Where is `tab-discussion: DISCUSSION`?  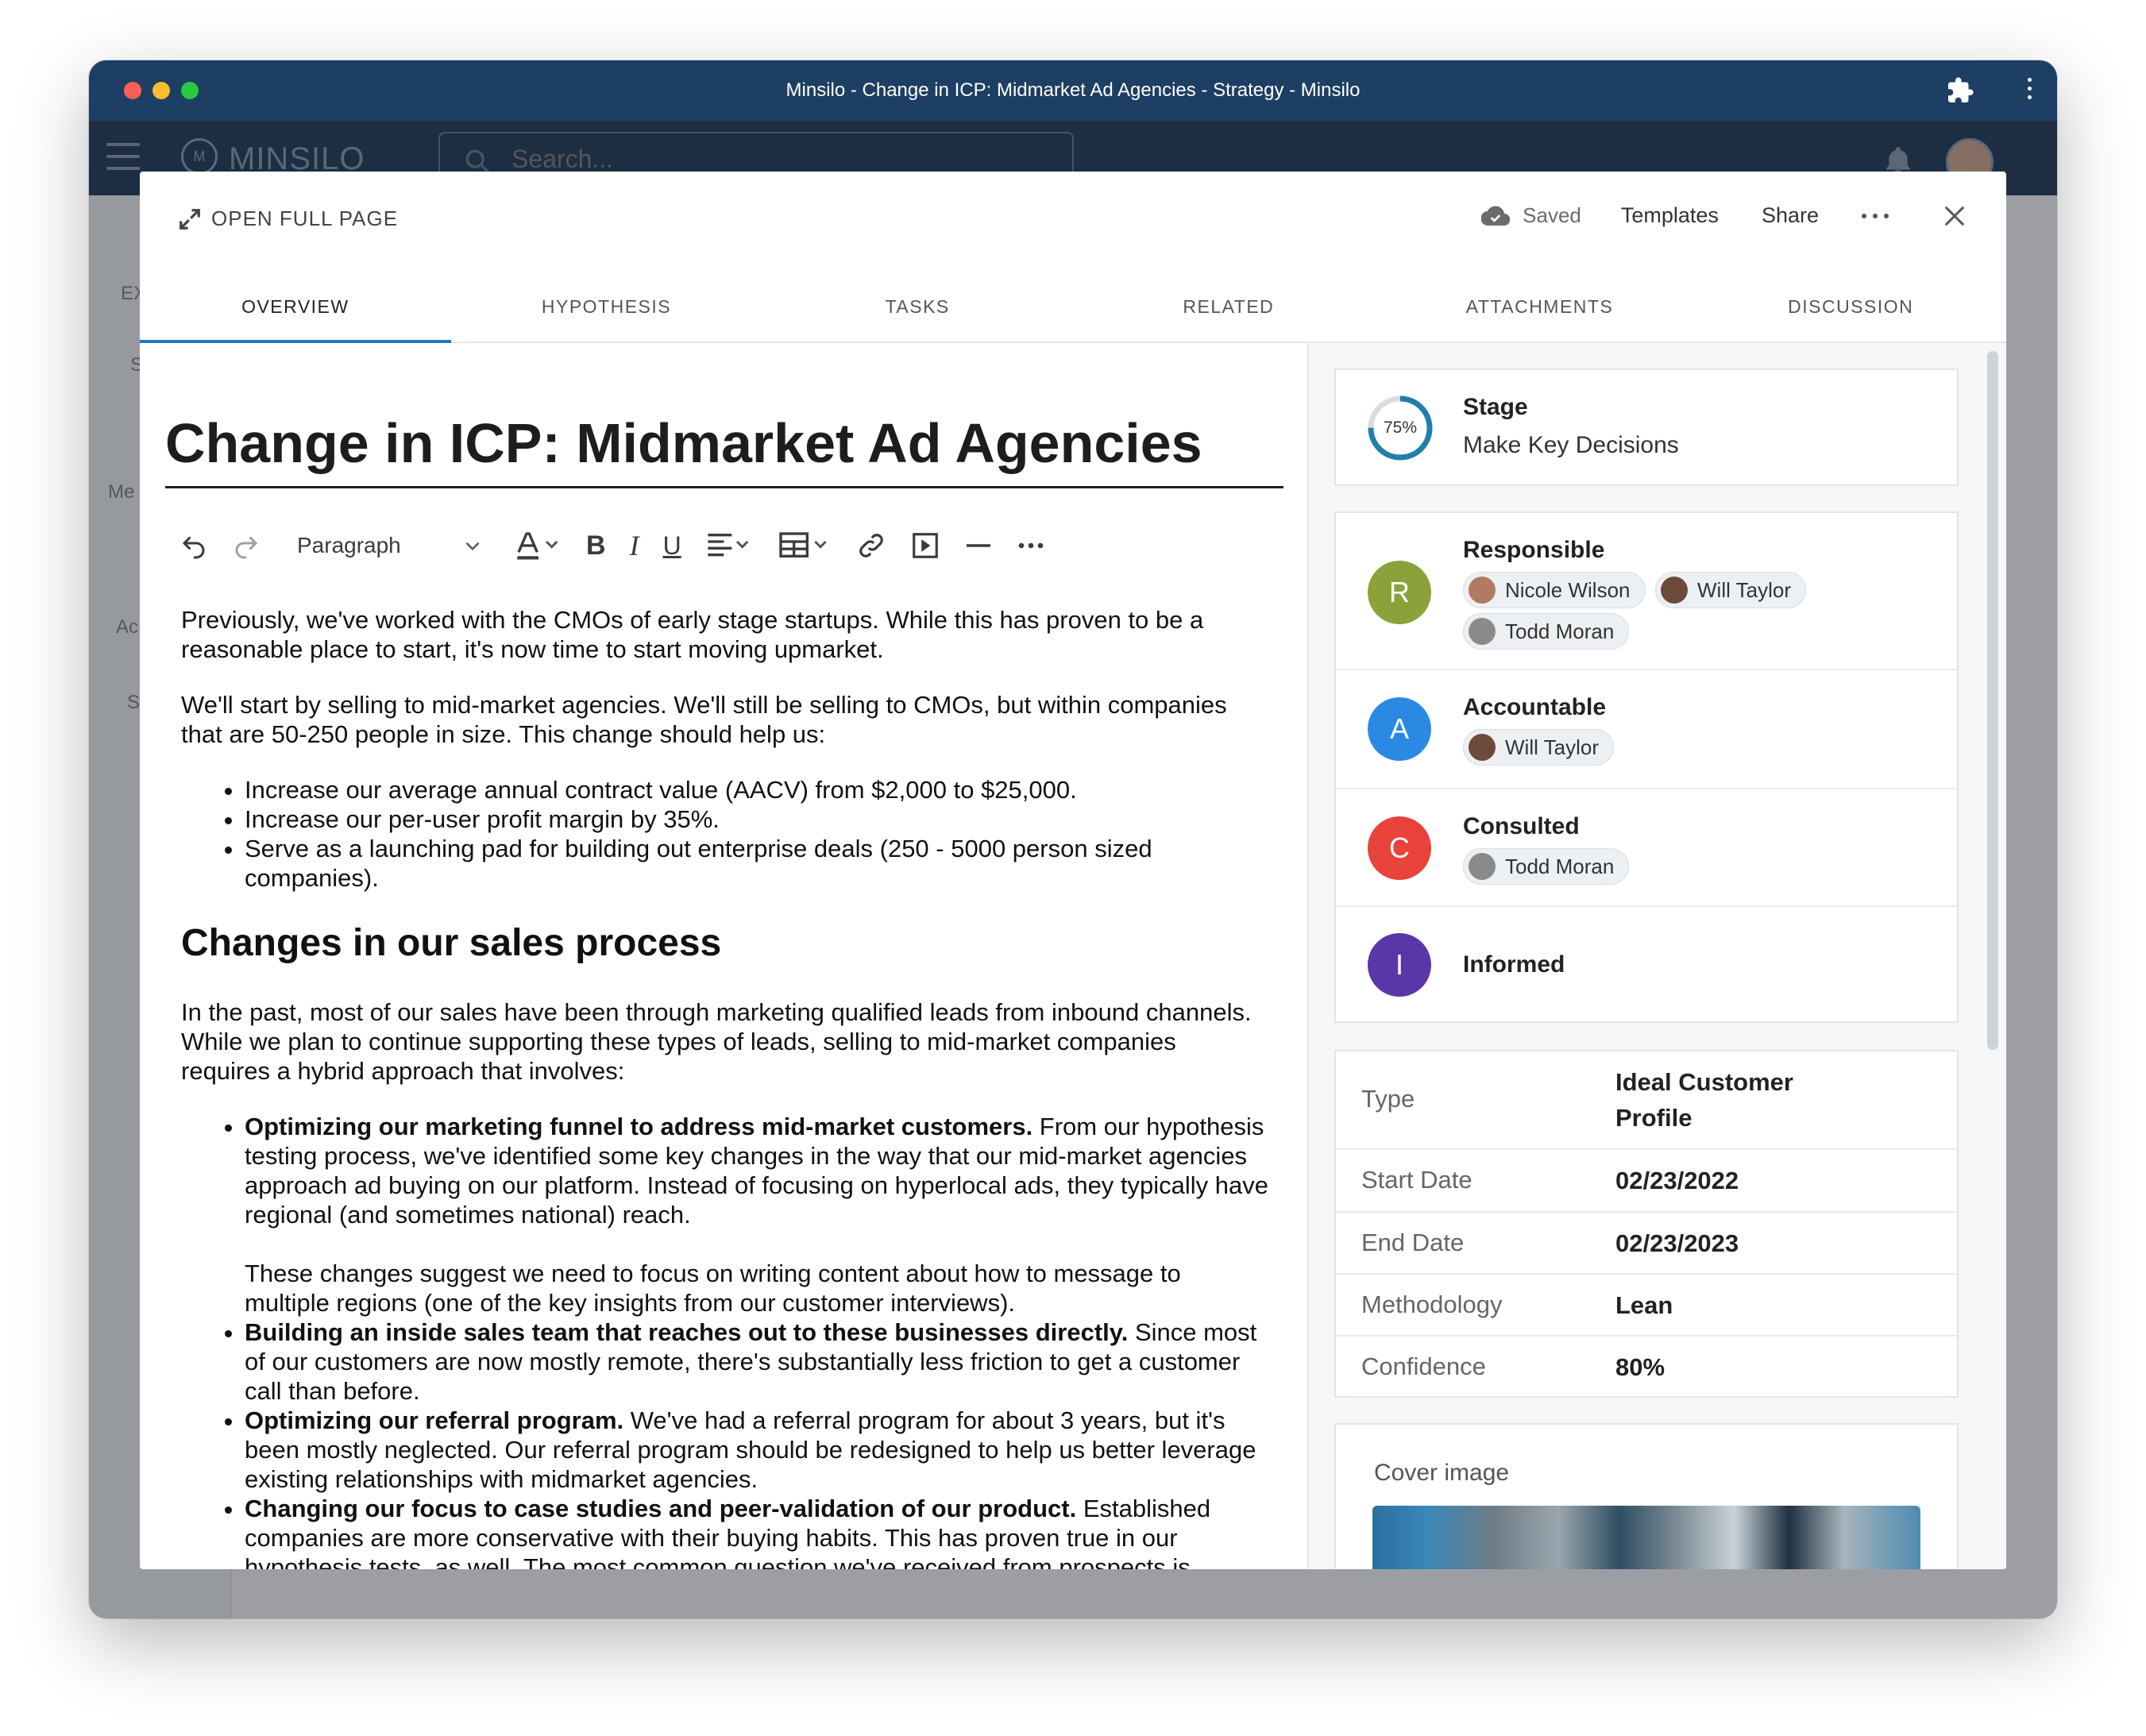
tab-discussion: DISCUSSION is located at coordinates (1850, 305).